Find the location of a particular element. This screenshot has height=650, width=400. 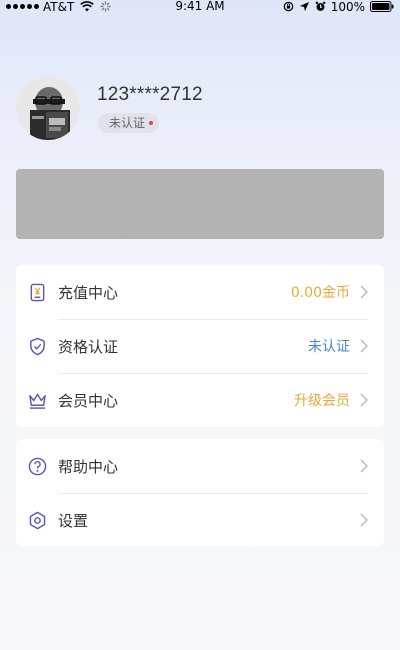

menu-item-qualification: 资格认证 未认证 is located at coordinates (200, 346).